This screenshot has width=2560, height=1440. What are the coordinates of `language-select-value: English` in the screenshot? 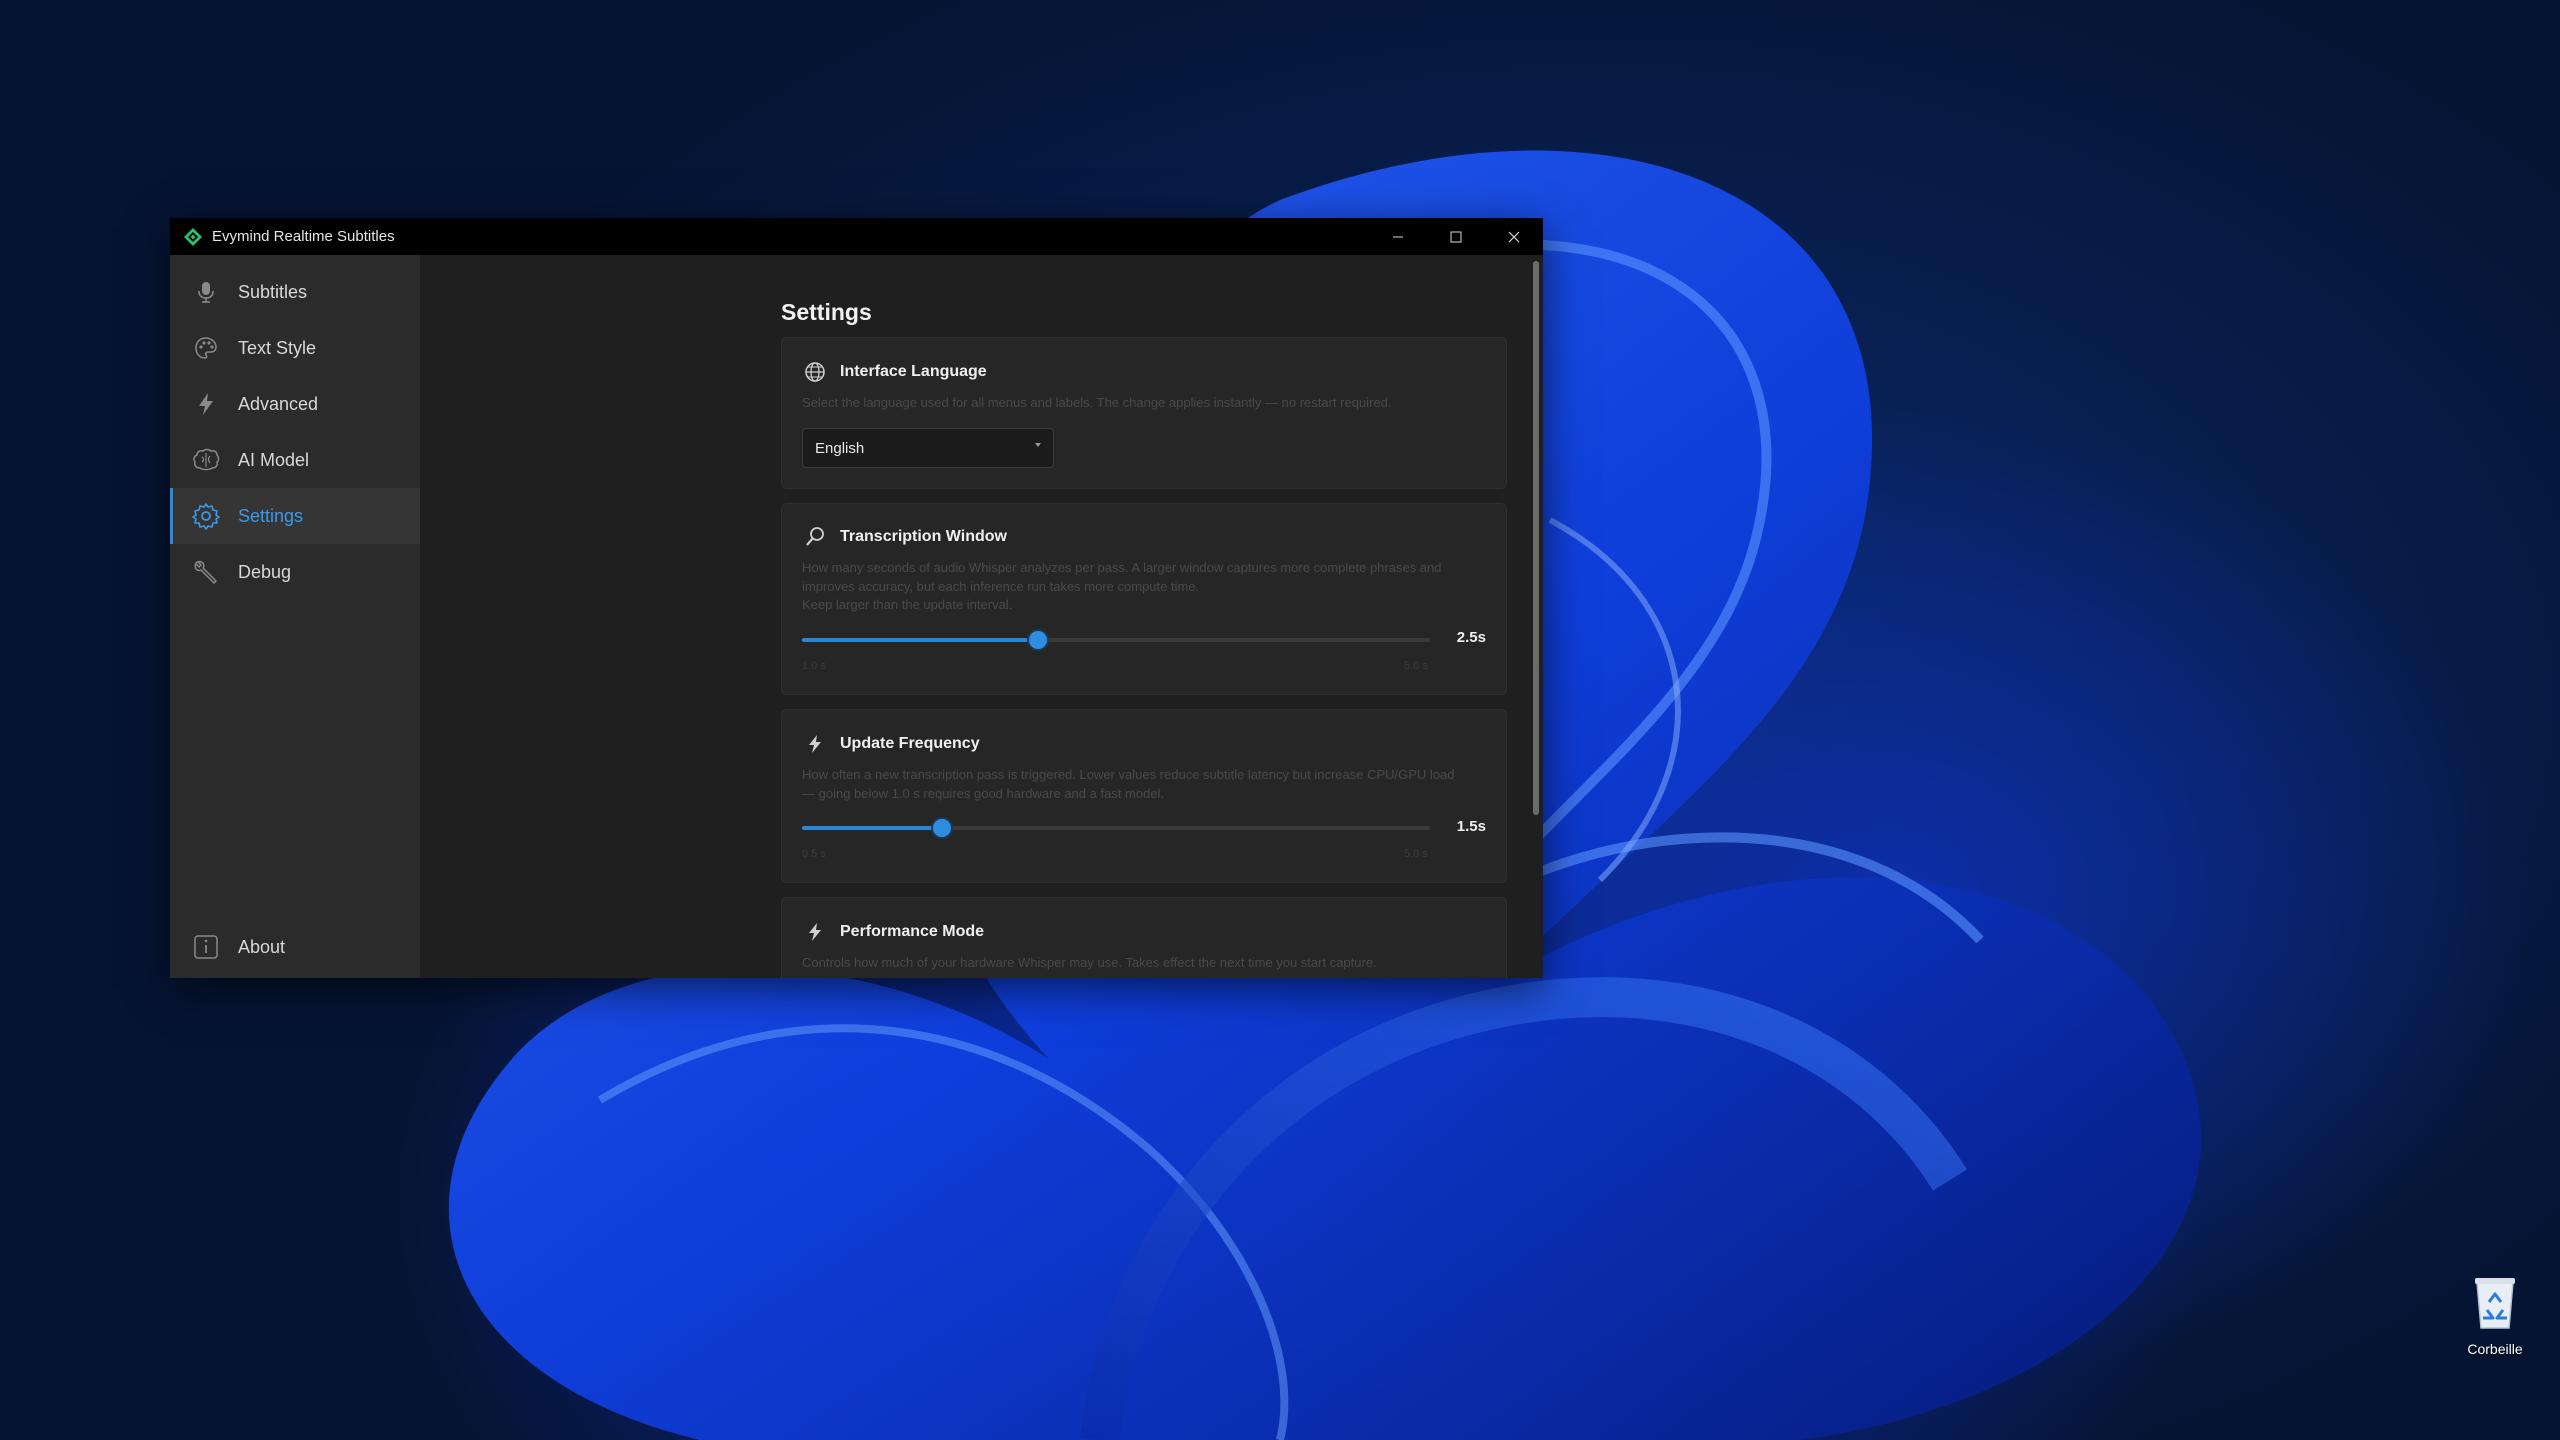 It's located at (840, 448).